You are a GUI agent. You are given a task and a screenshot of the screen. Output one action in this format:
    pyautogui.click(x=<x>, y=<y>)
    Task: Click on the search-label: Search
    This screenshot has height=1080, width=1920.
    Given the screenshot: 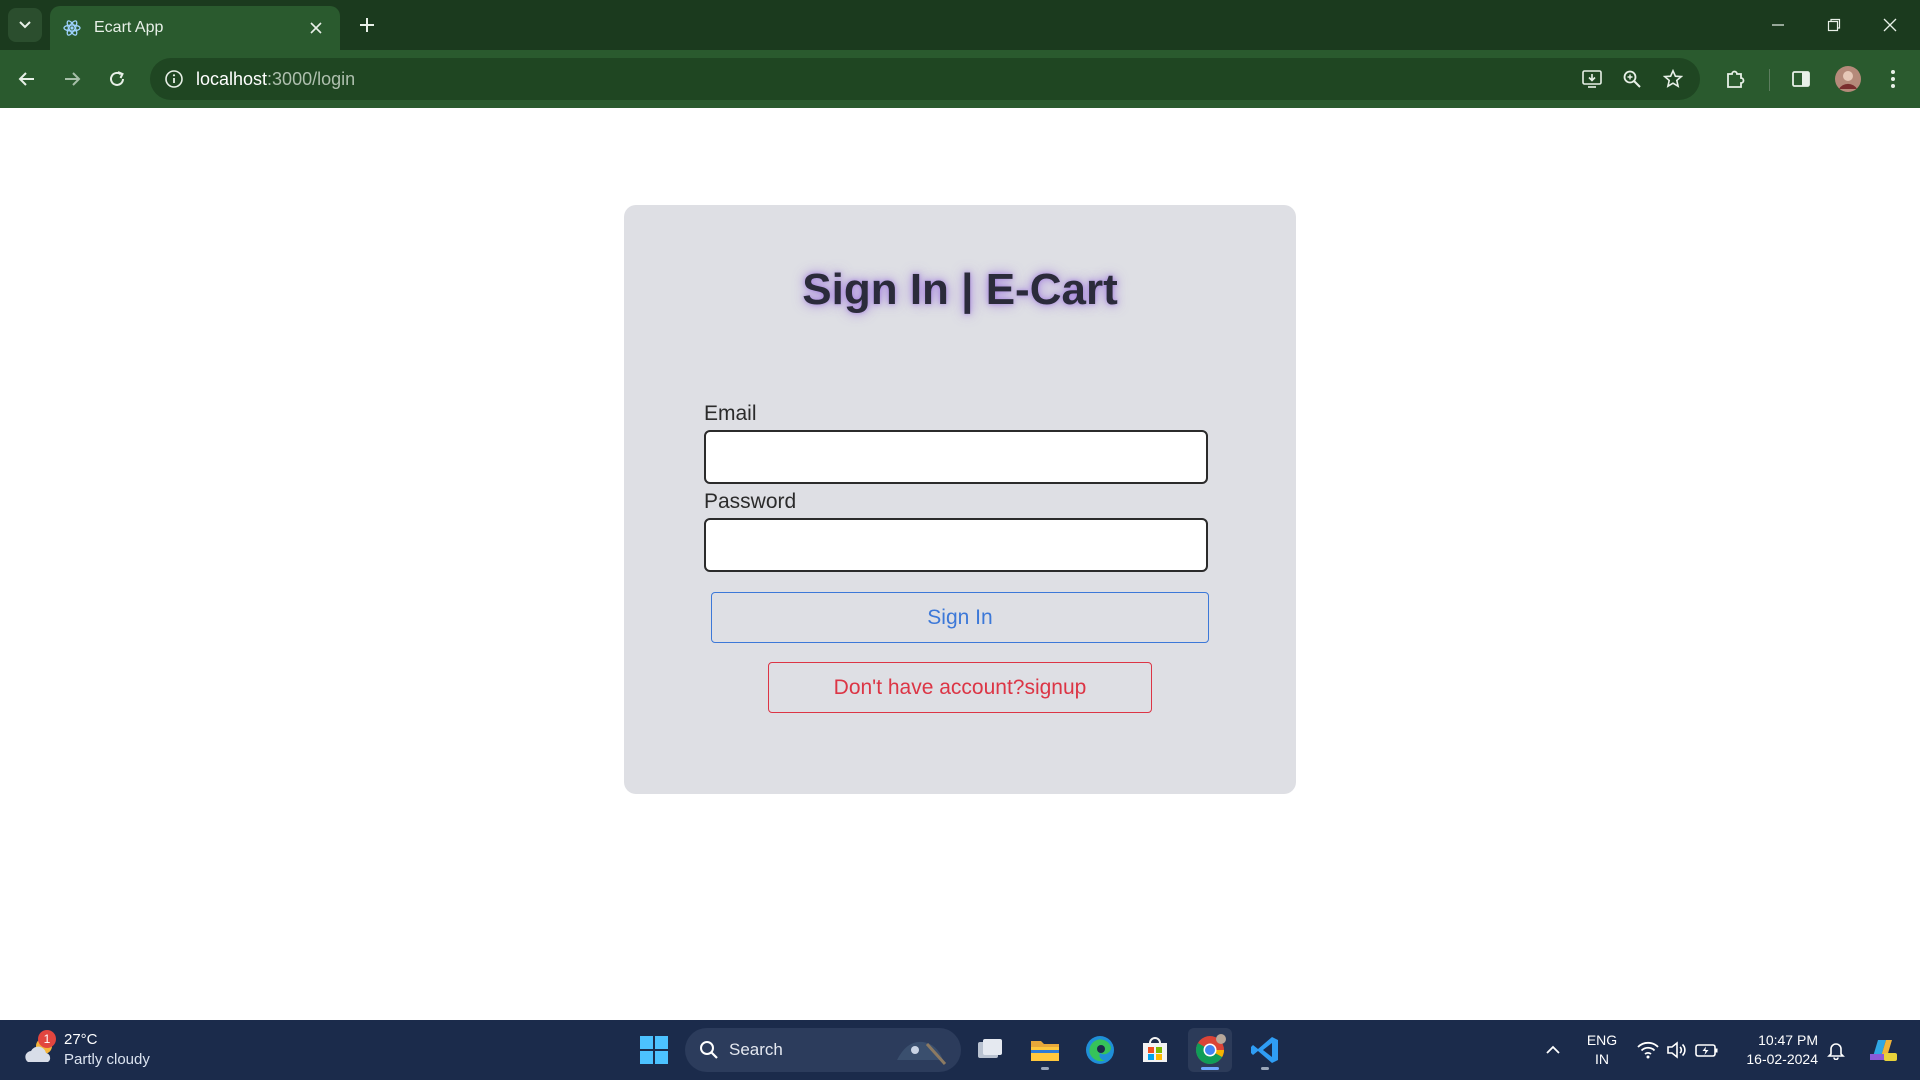 What is the action you would take?
    pyautogui.click(x=756, y=1049)
    